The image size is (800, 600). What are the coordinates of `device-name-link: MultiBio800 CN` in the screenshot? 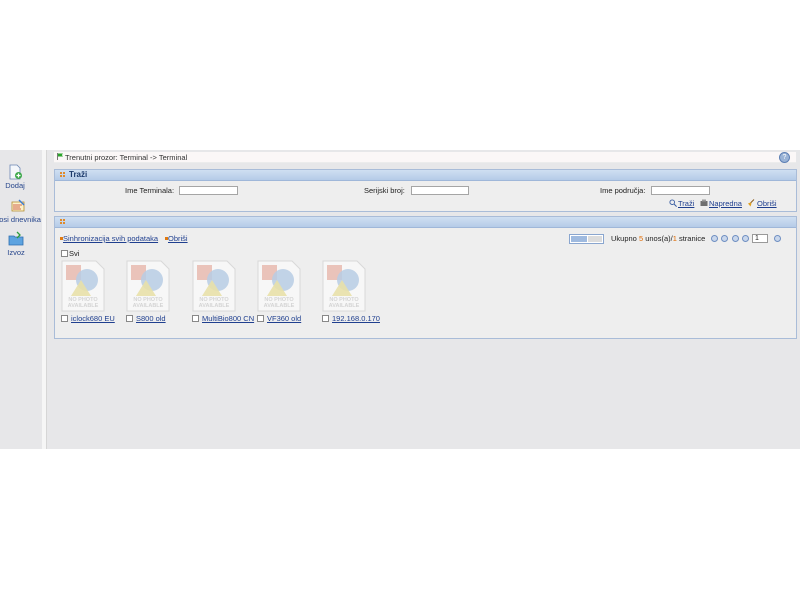 It's located at (228, 318).